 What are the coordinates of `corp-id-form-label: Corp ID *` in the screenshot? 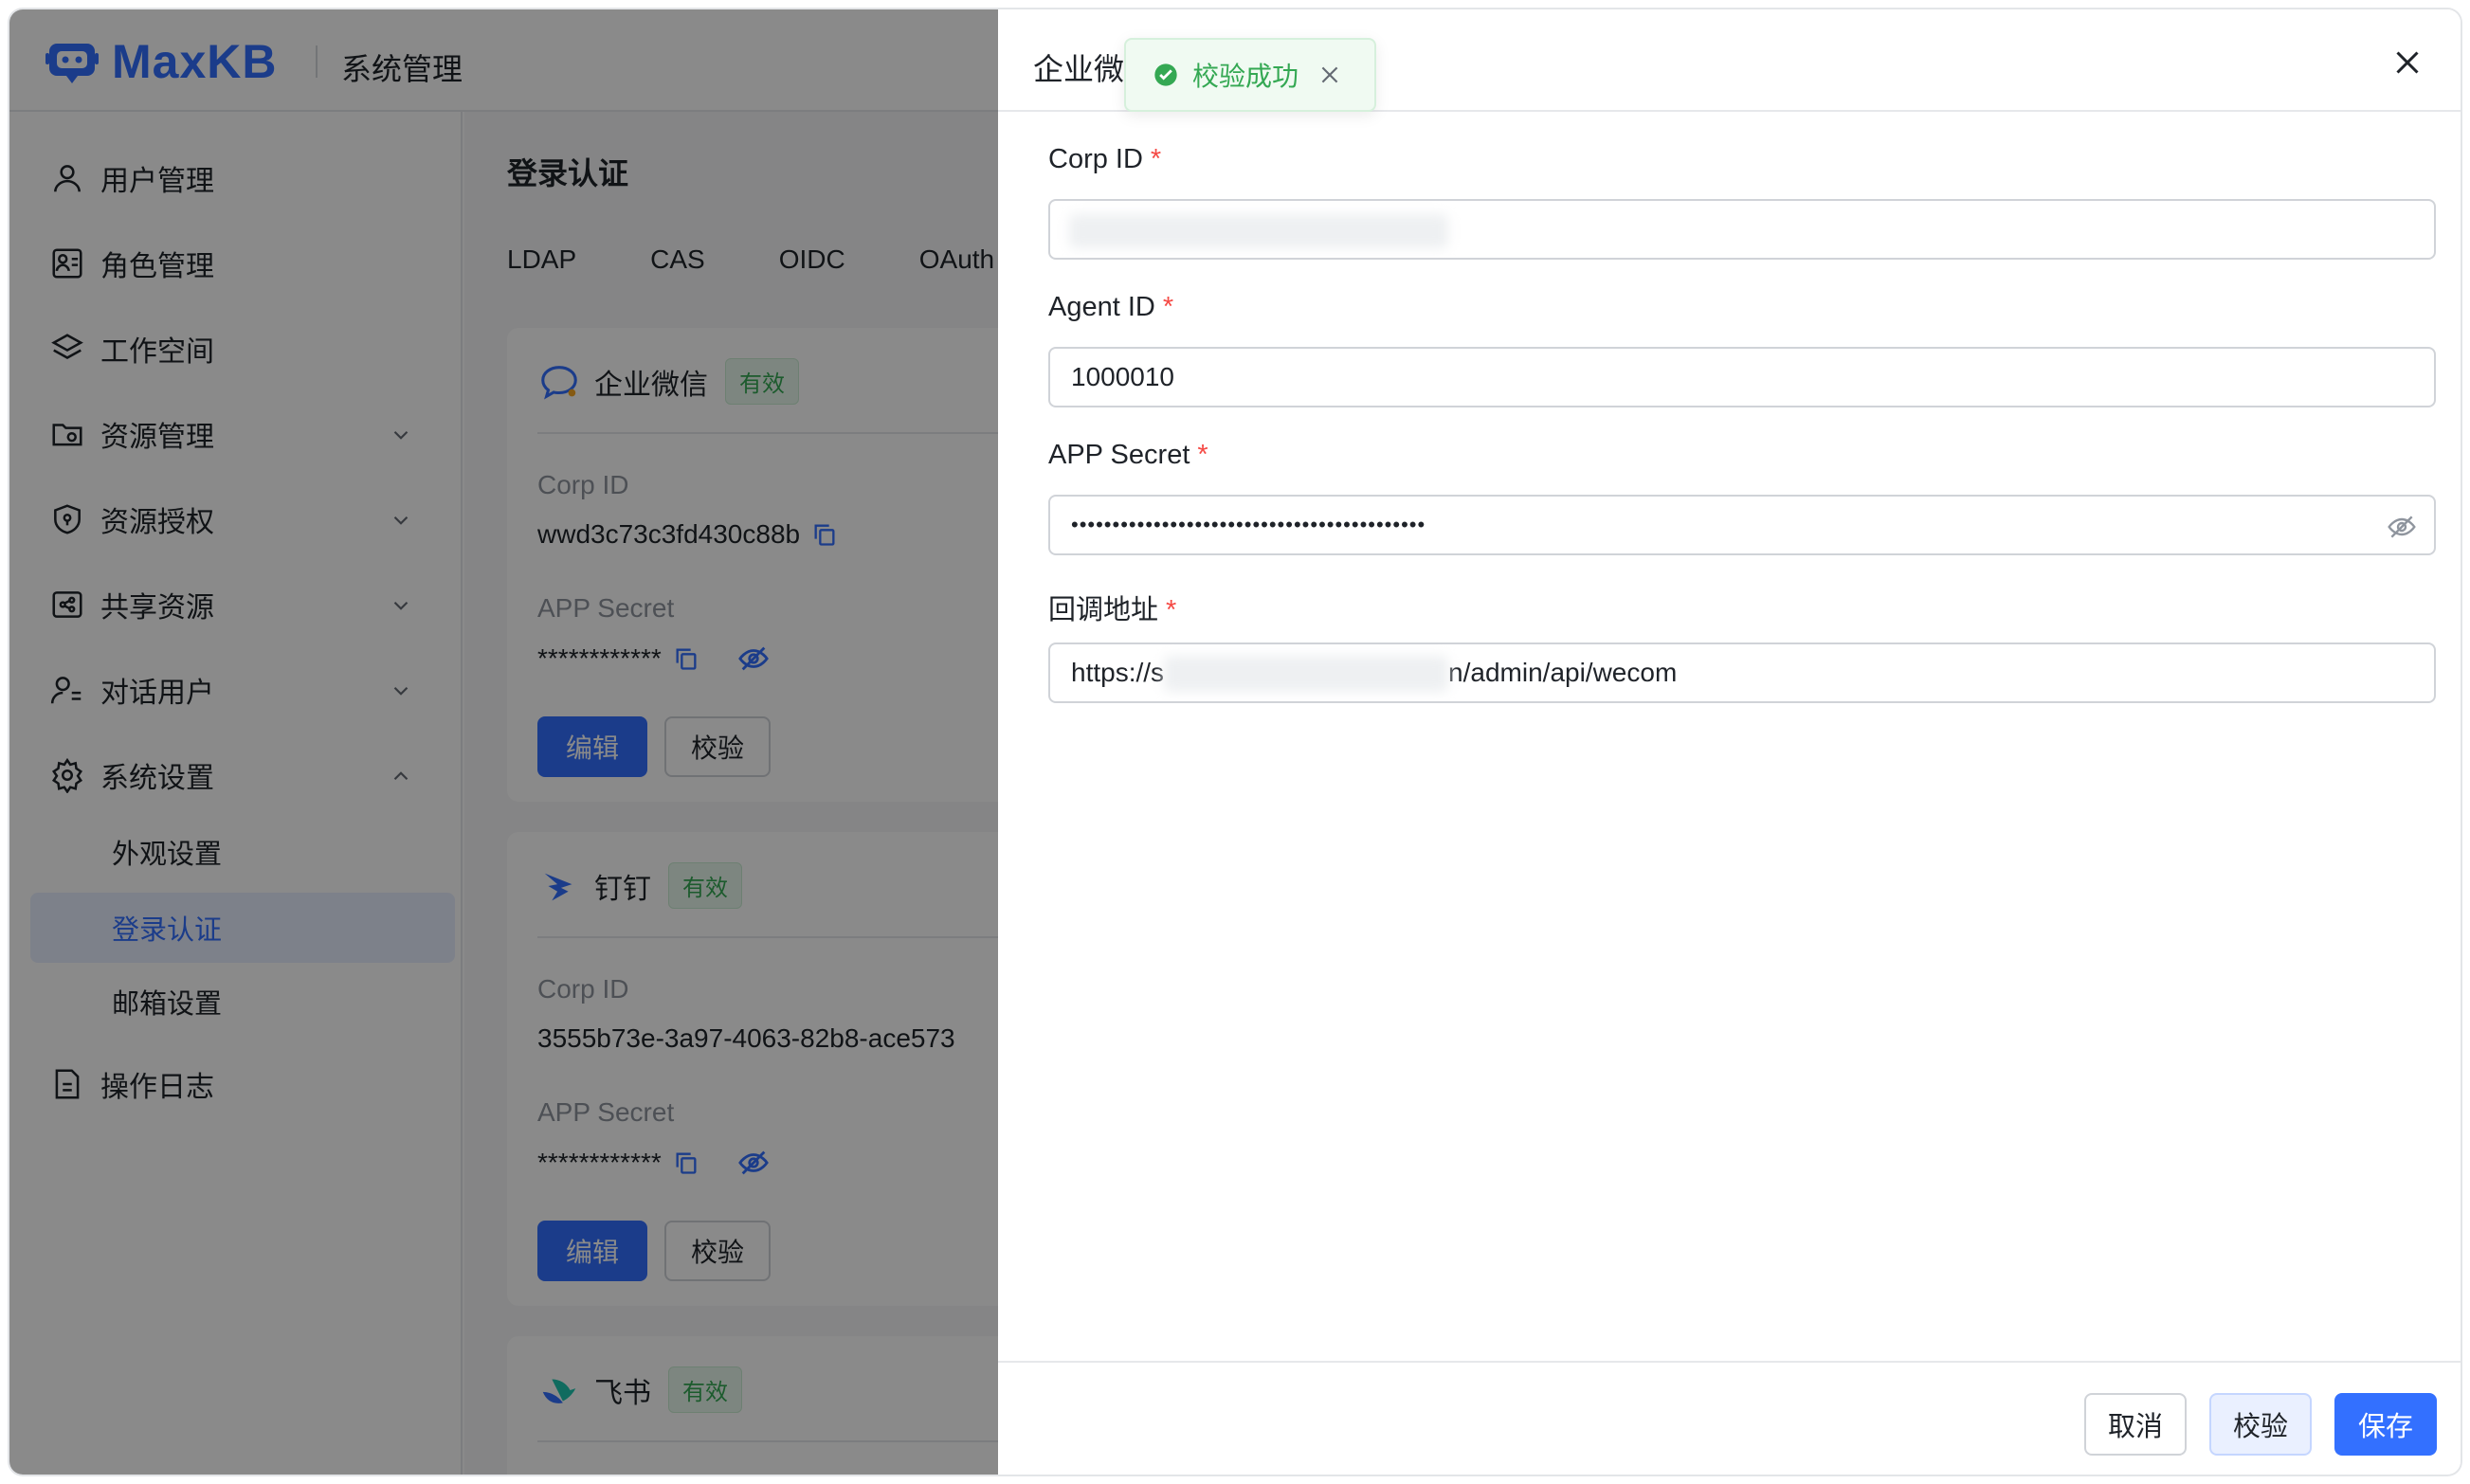 It's located at (1104, 159).